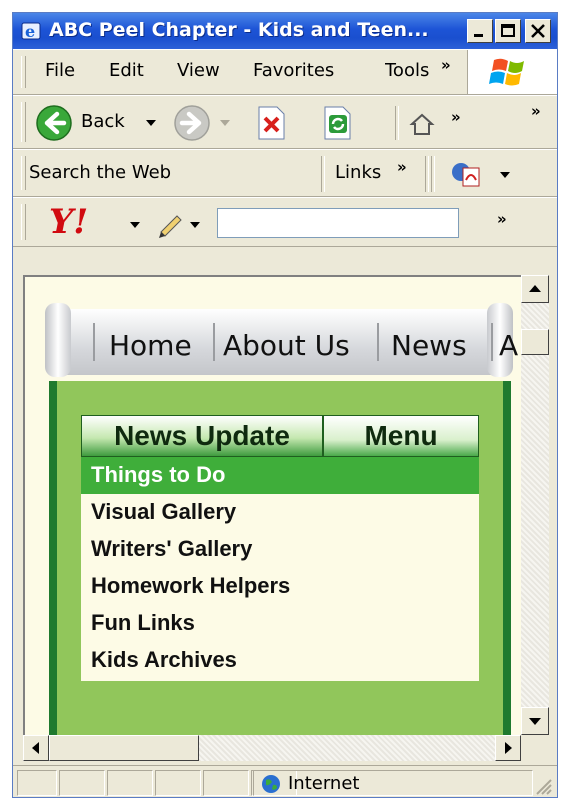 This screenshot has height=802, width=564. Describe the element at coordinates (508, 31) in the screenshot. I see `maximize-button` at that location.